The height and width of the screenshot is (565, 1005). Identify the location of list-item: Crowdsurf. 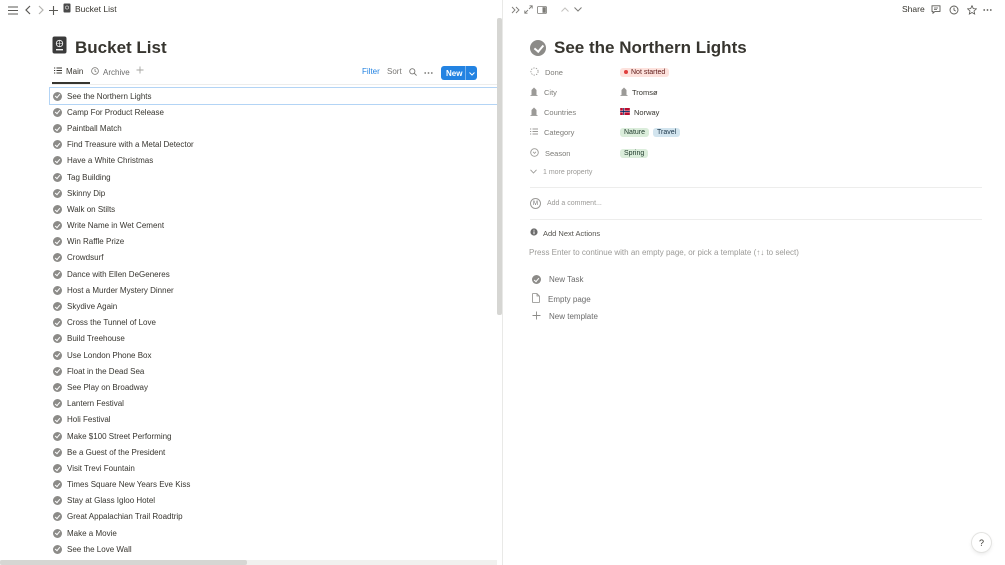
(273, 258).